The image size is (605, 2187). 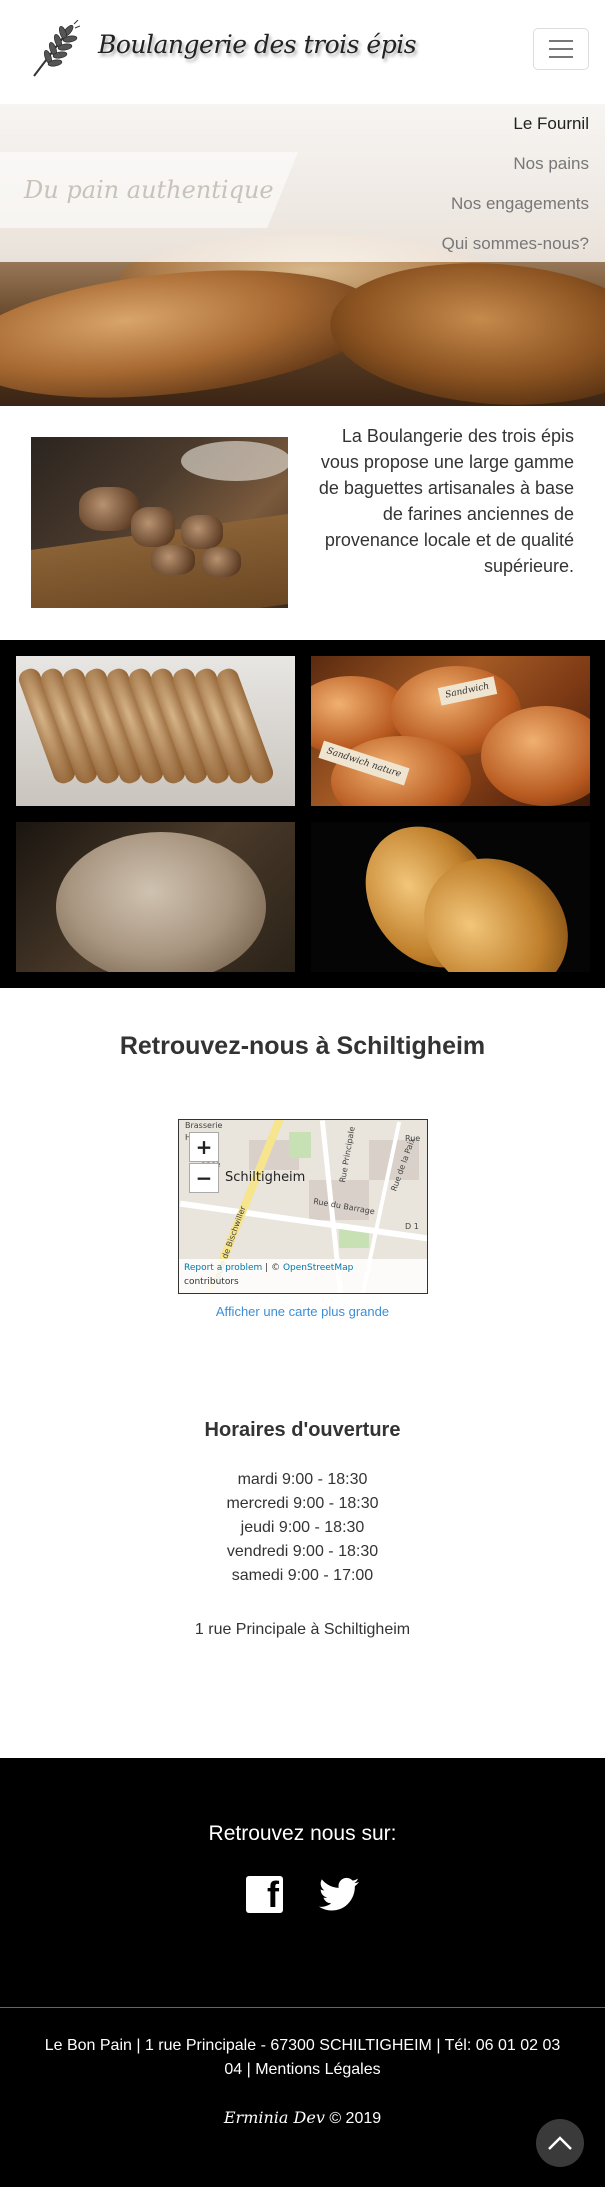 What do you see at coordinates (302, 1311) in the screenshot?
I see `larger-map-link: Afficher une carte plus grande` at bounding box center [302, 1311].